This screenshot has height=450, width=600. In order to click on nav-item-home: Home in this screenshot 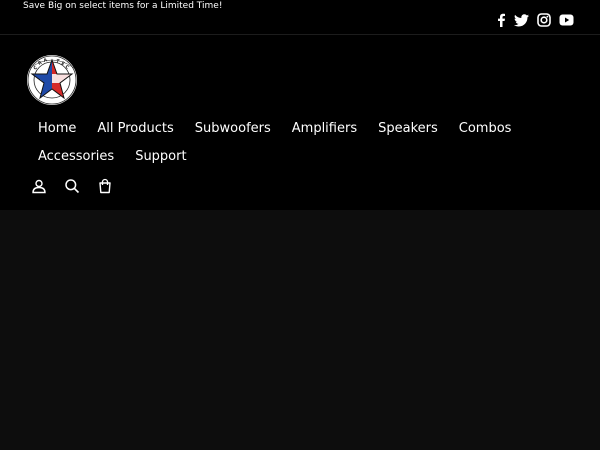, I will do `click(57, 128)`.